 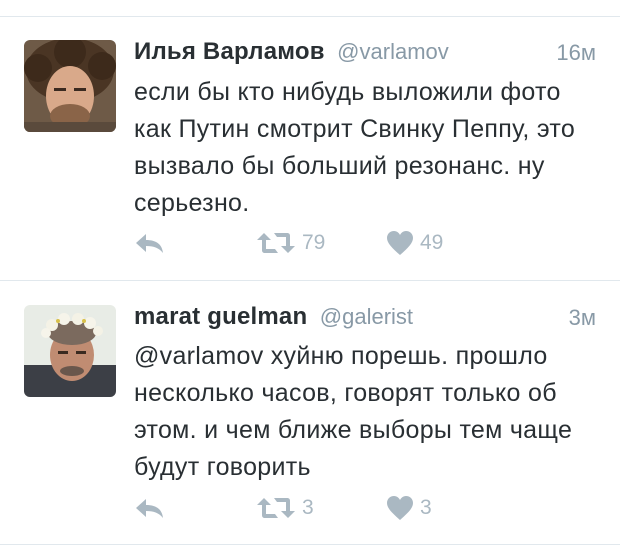 I want to click on tweet-actions: 79 49, so click(x=334, y=243).